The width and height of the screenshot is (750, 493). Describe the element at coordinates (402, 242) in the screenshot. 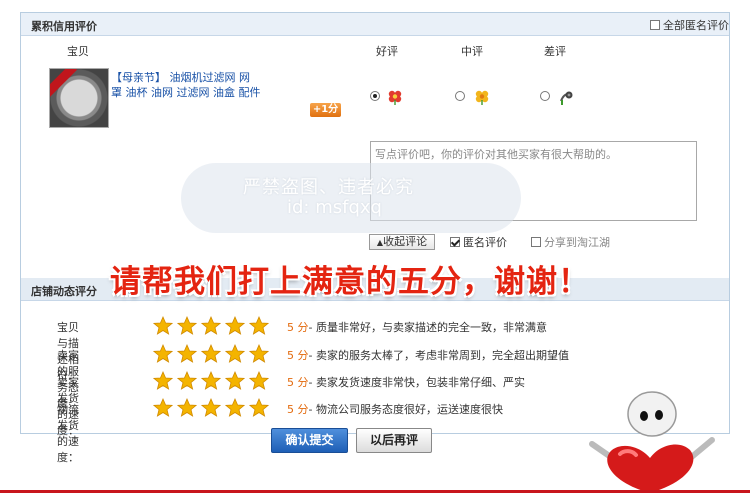

I see `collapse-comment-button: ▲收起评论` at that location.